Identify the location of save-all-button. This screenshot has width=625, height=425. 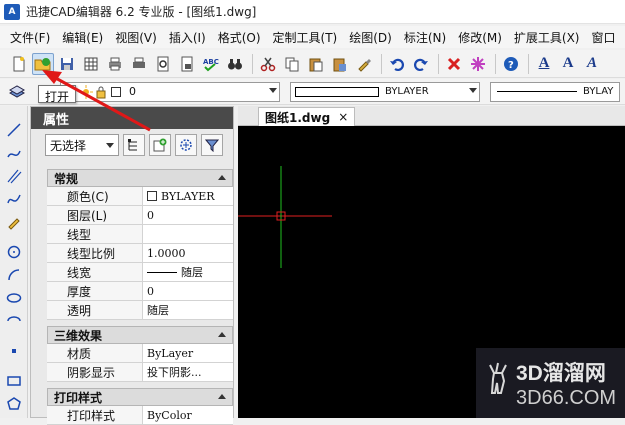
(91, 64).